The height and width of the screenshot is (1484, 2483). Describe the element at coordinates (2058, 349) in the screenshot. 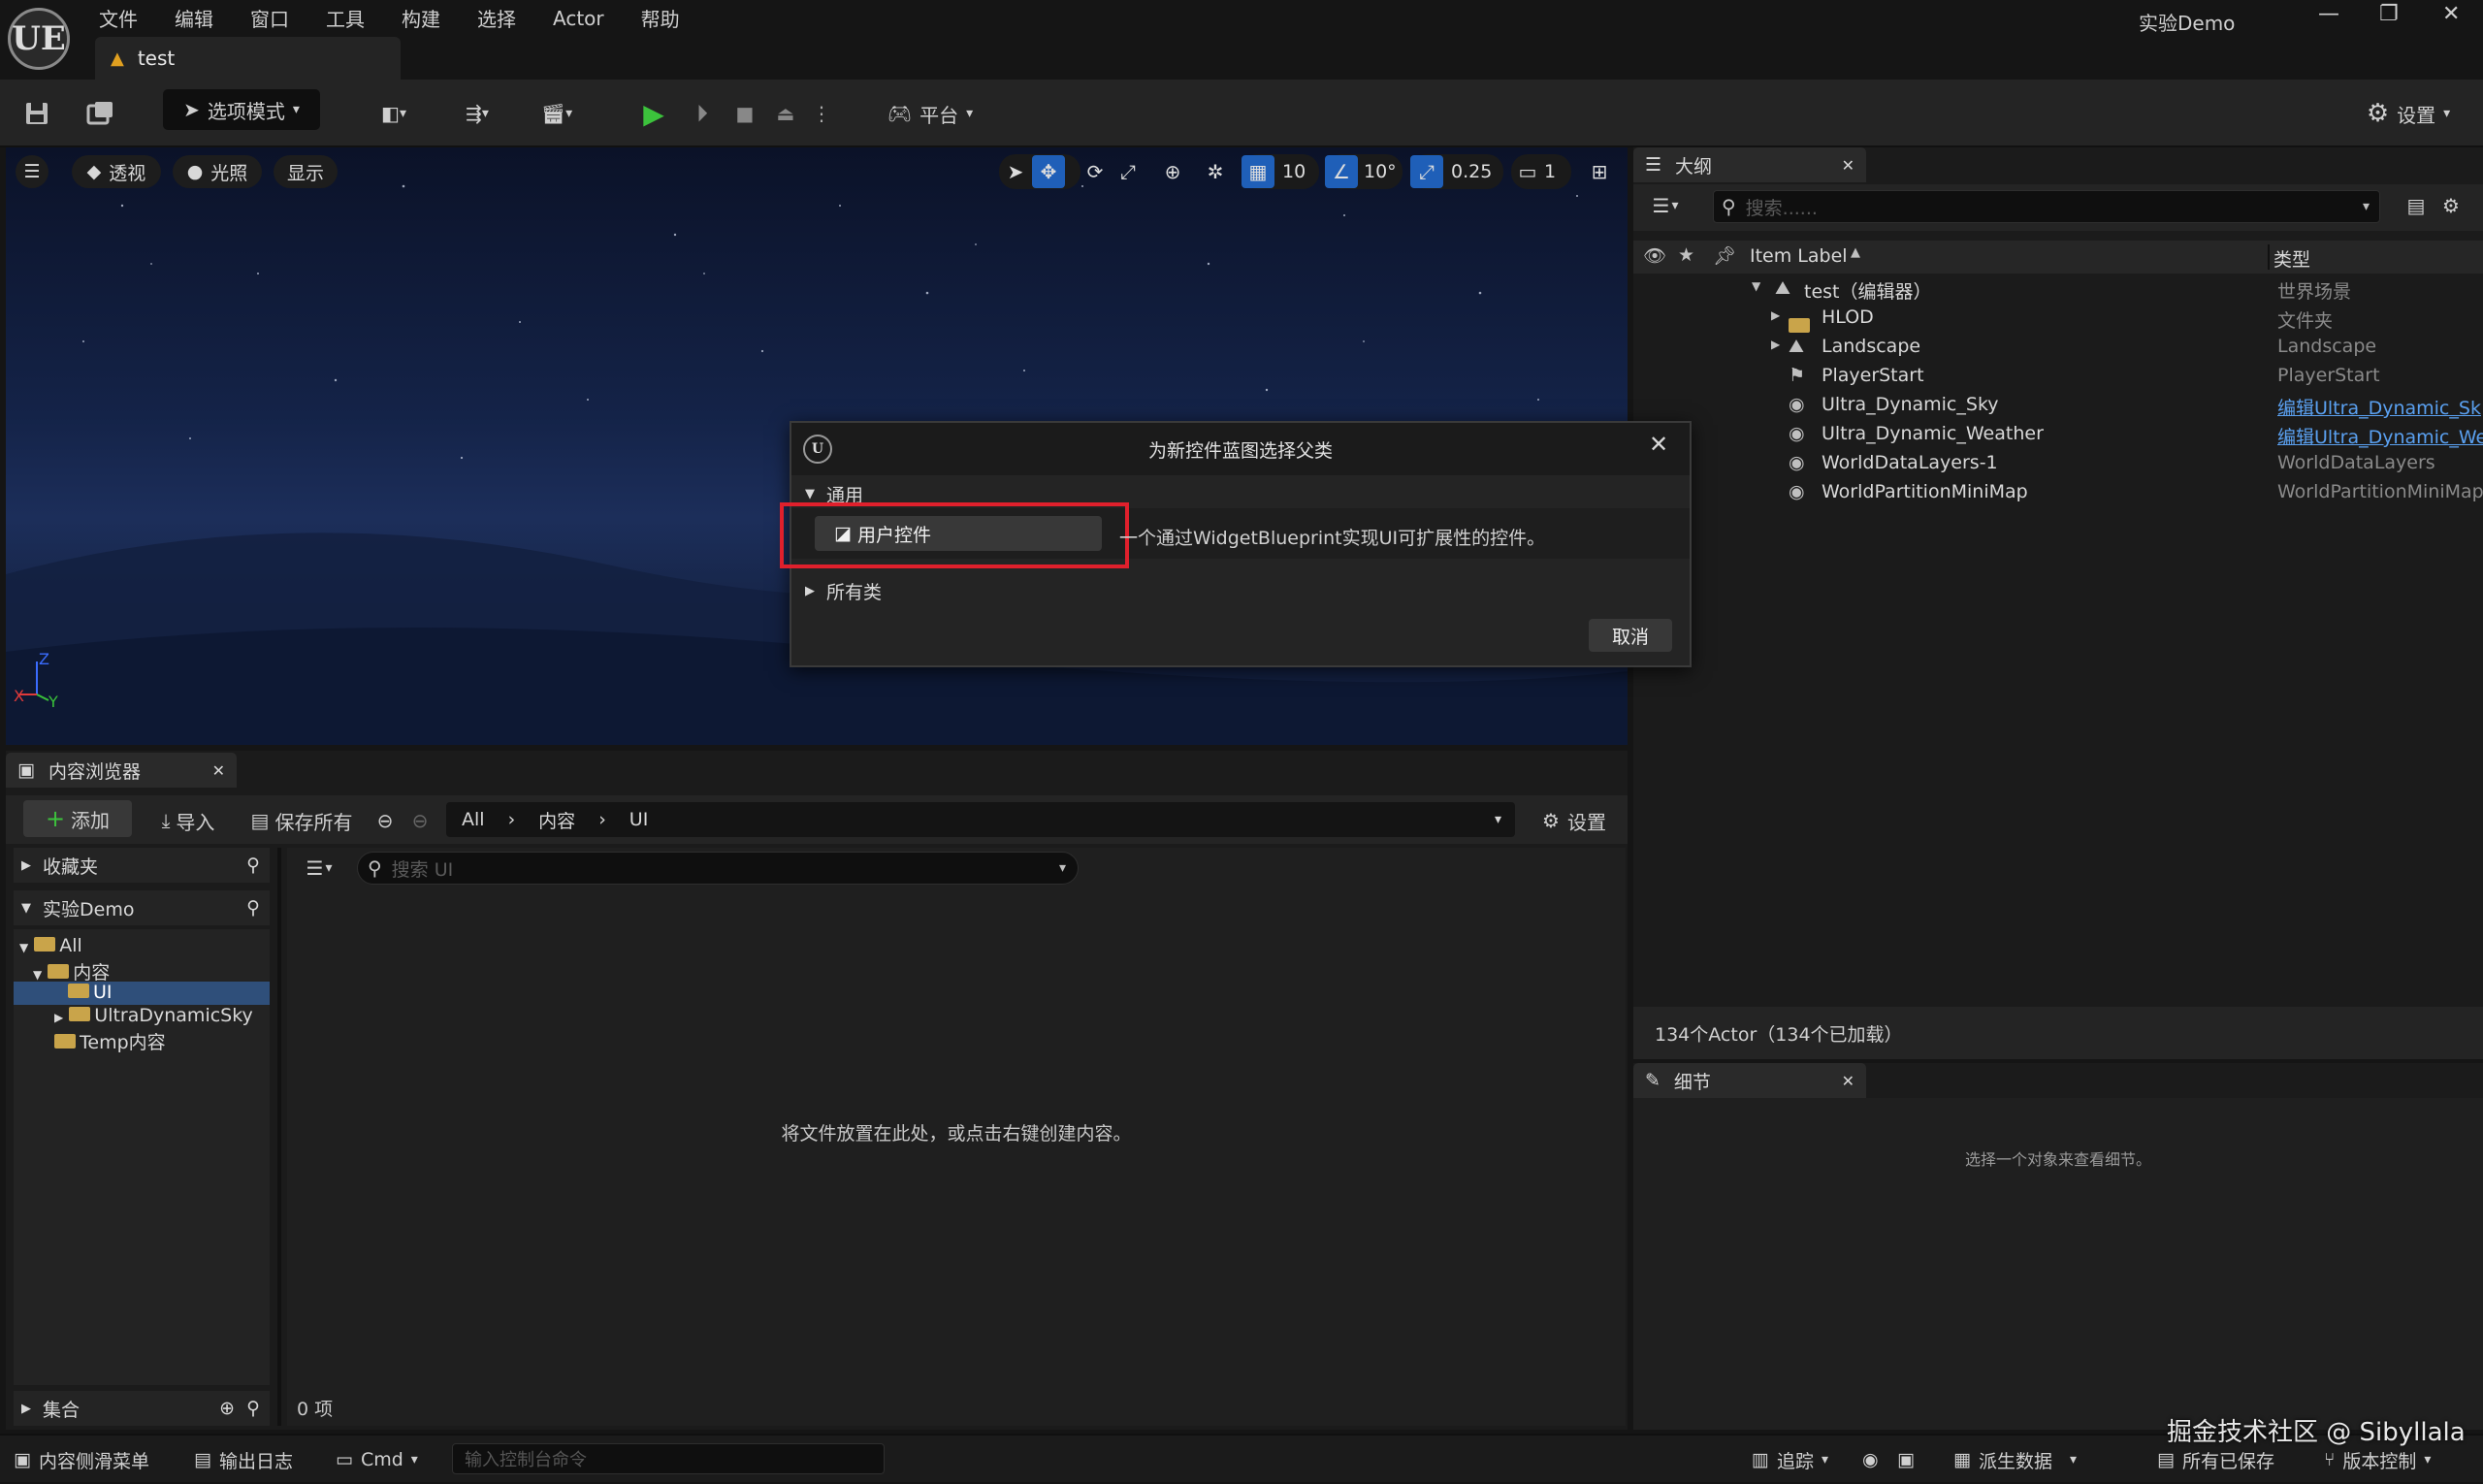

I see `outliner-row: ▶ ⛰︎ Landscape Landscape` at that location.